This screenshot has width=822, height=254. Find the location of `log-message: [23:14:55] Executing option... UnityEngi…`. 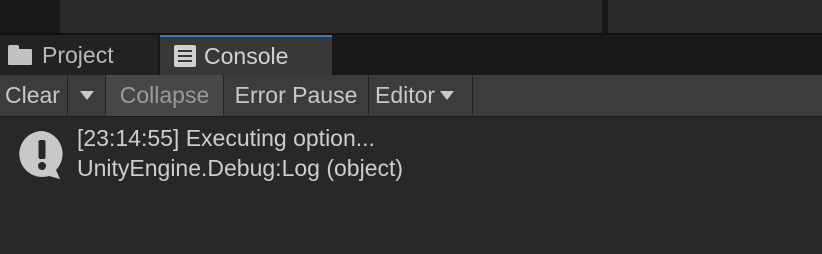

log-message: [23:14:55] Executing option... UnityEngi… is located at coordinates (240, 153).